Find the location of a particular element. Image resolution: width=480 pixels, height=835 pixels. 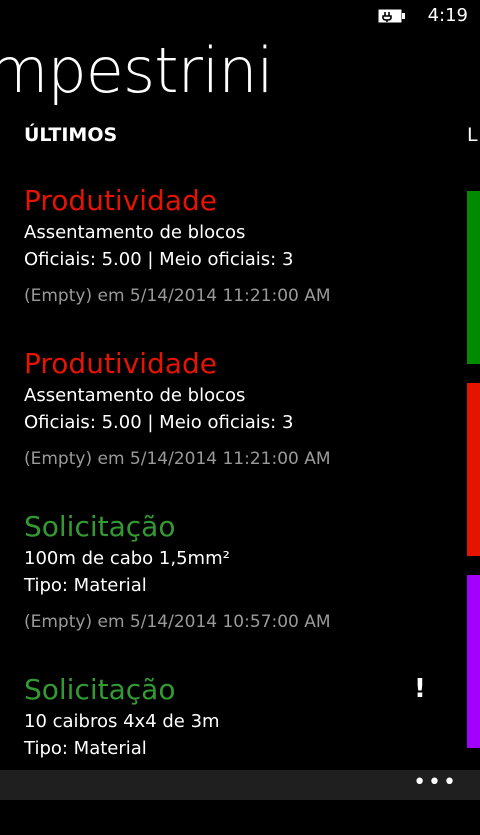

item-description: 100m de cabo 1,5mm² is located at coordinates (127, 558).